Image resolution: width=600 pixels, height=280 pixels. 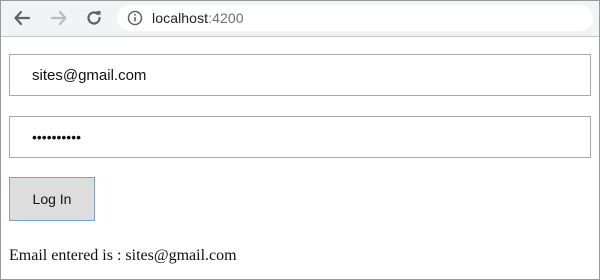 I want to click on forward-arrow-icon, so click(x=59, y=18).